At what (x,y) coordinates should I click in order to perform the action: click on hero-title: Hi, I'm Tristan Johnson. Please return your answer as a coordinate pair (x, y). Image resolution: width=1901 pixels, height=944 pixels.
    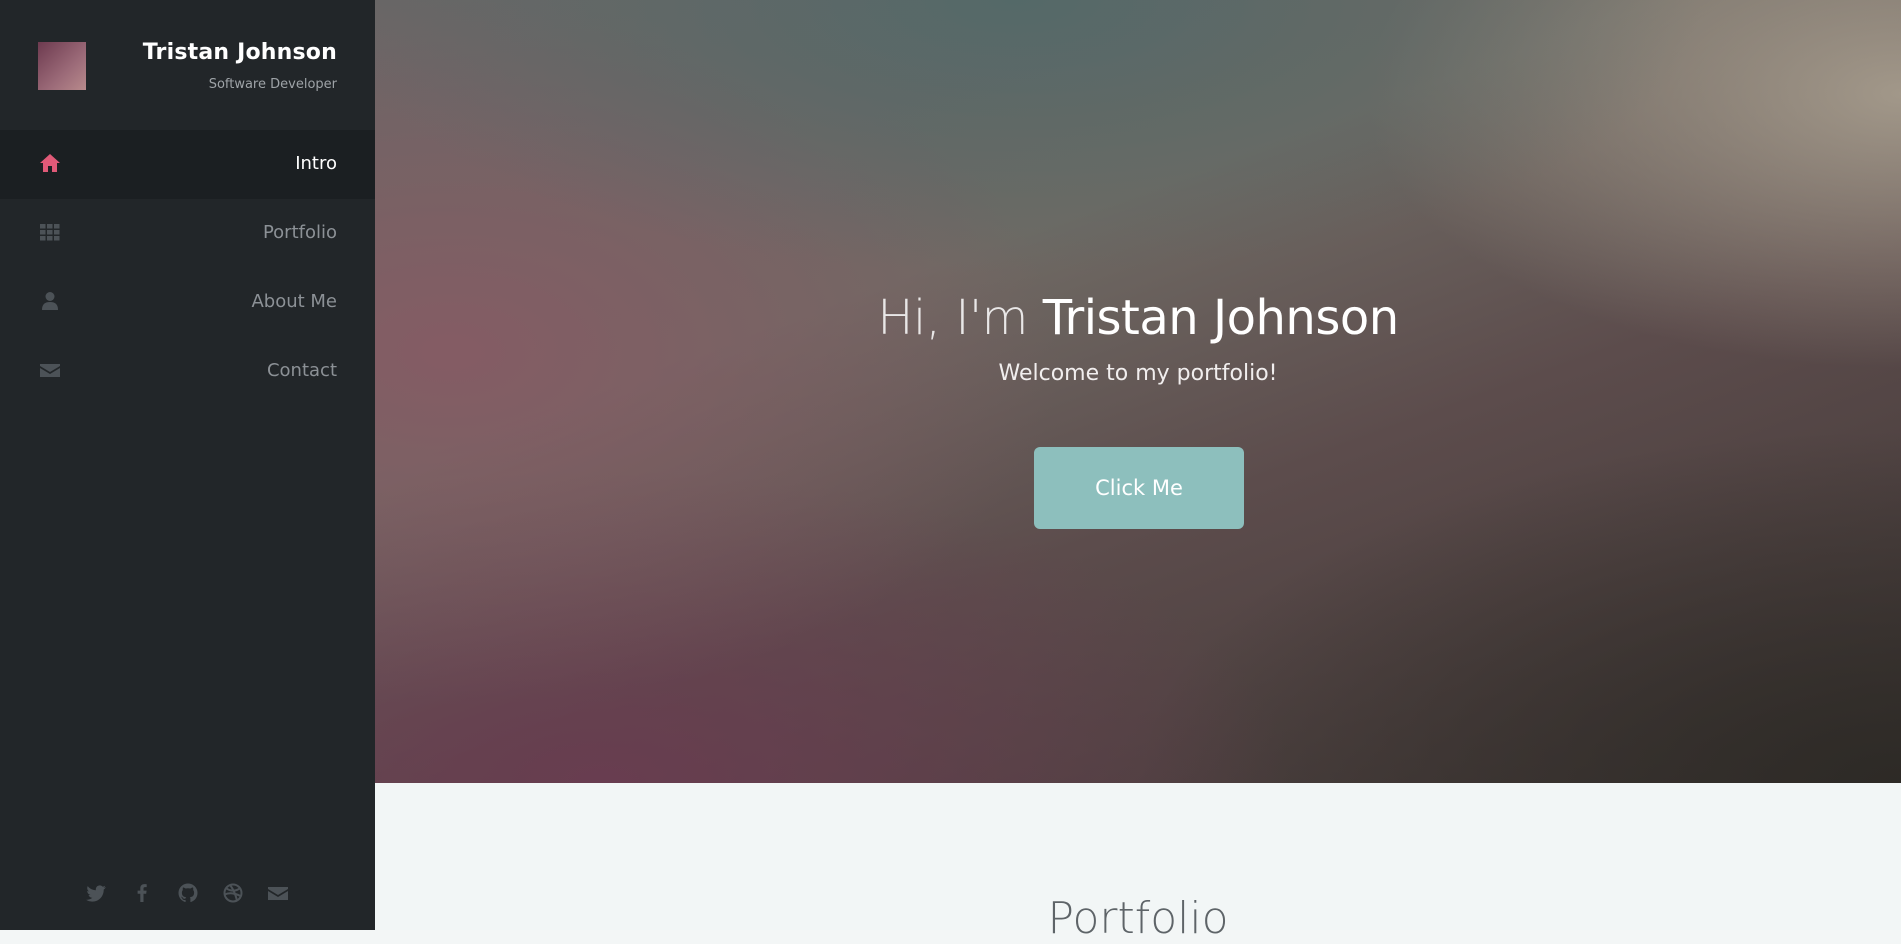
    Looking at the image, I should click on (1138, 318).